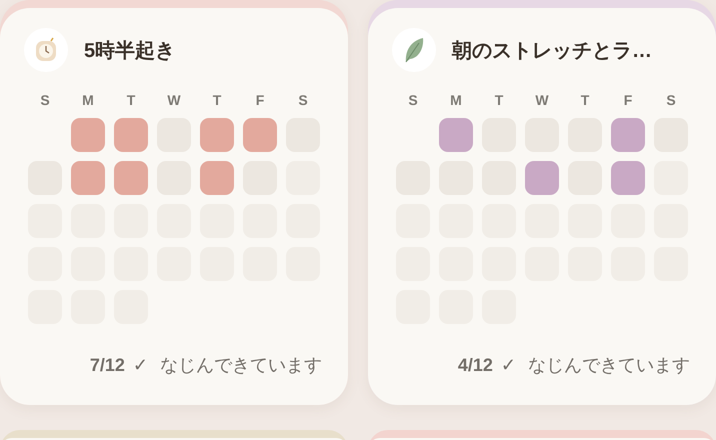 This screenshot has height=440, width=716. What do you see at coordinates (475, 365) in the screenshot?
I see `progress-count: 4/12` at bounding box center [475, 365].